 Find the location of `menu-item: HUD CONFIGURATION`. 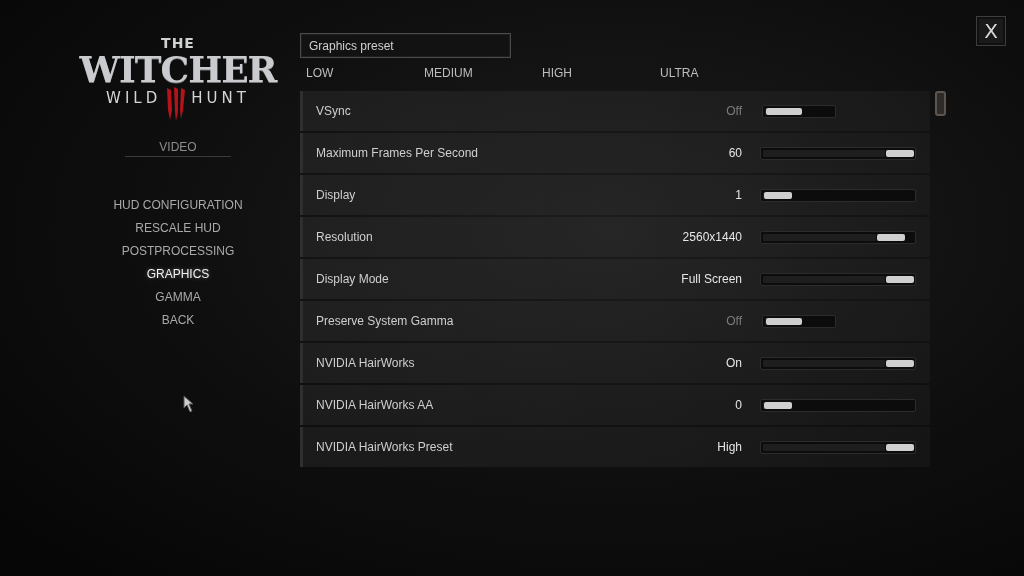

menu-item: HUD CONFIGURATION is located at coordinates (178, 205).